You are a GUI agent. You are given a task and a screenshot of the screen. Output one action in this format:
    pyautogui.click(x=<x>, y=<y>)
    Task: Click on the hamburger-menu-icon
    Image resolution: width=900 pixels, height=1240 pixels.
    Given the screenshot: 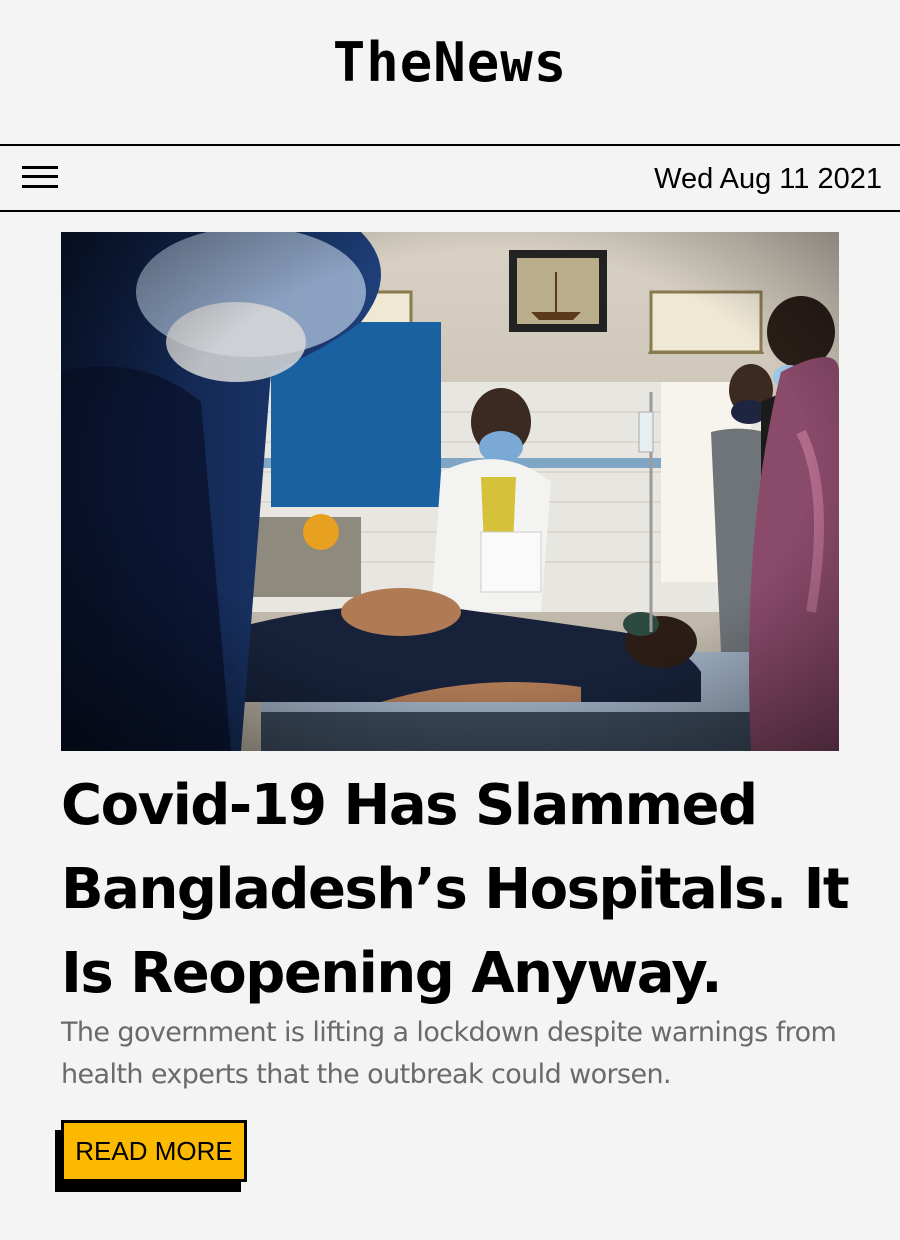 What is the action you would take?
    pyautogui.click(x=40, y=178)
    